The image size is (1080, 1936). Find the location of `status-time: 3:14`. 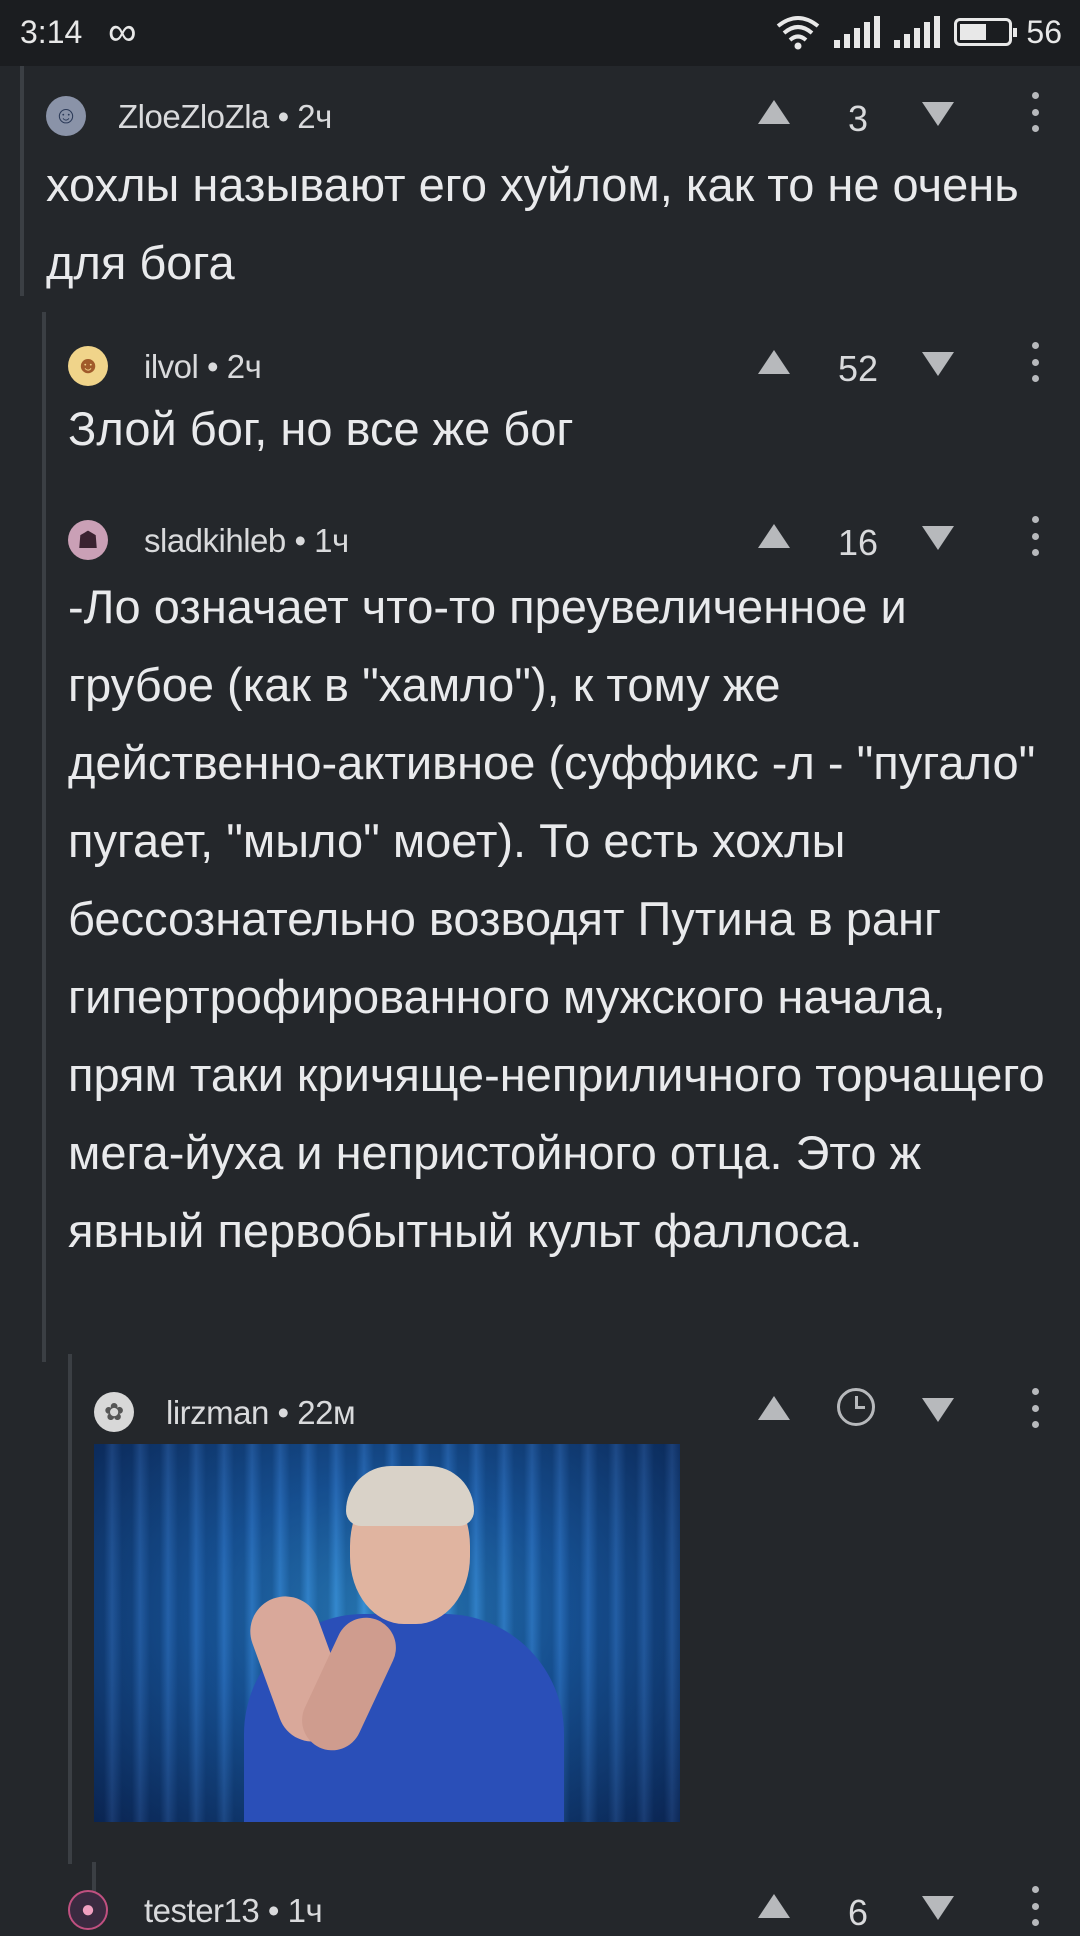

status-time: 3:14 is located at coordinates (51, 32).